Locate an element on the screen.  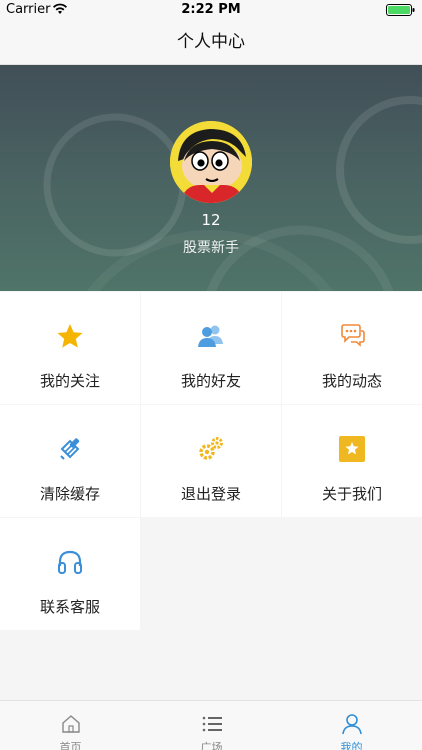
tab-bar: 首页 广场 我的 is located at coordinates (211, 725).